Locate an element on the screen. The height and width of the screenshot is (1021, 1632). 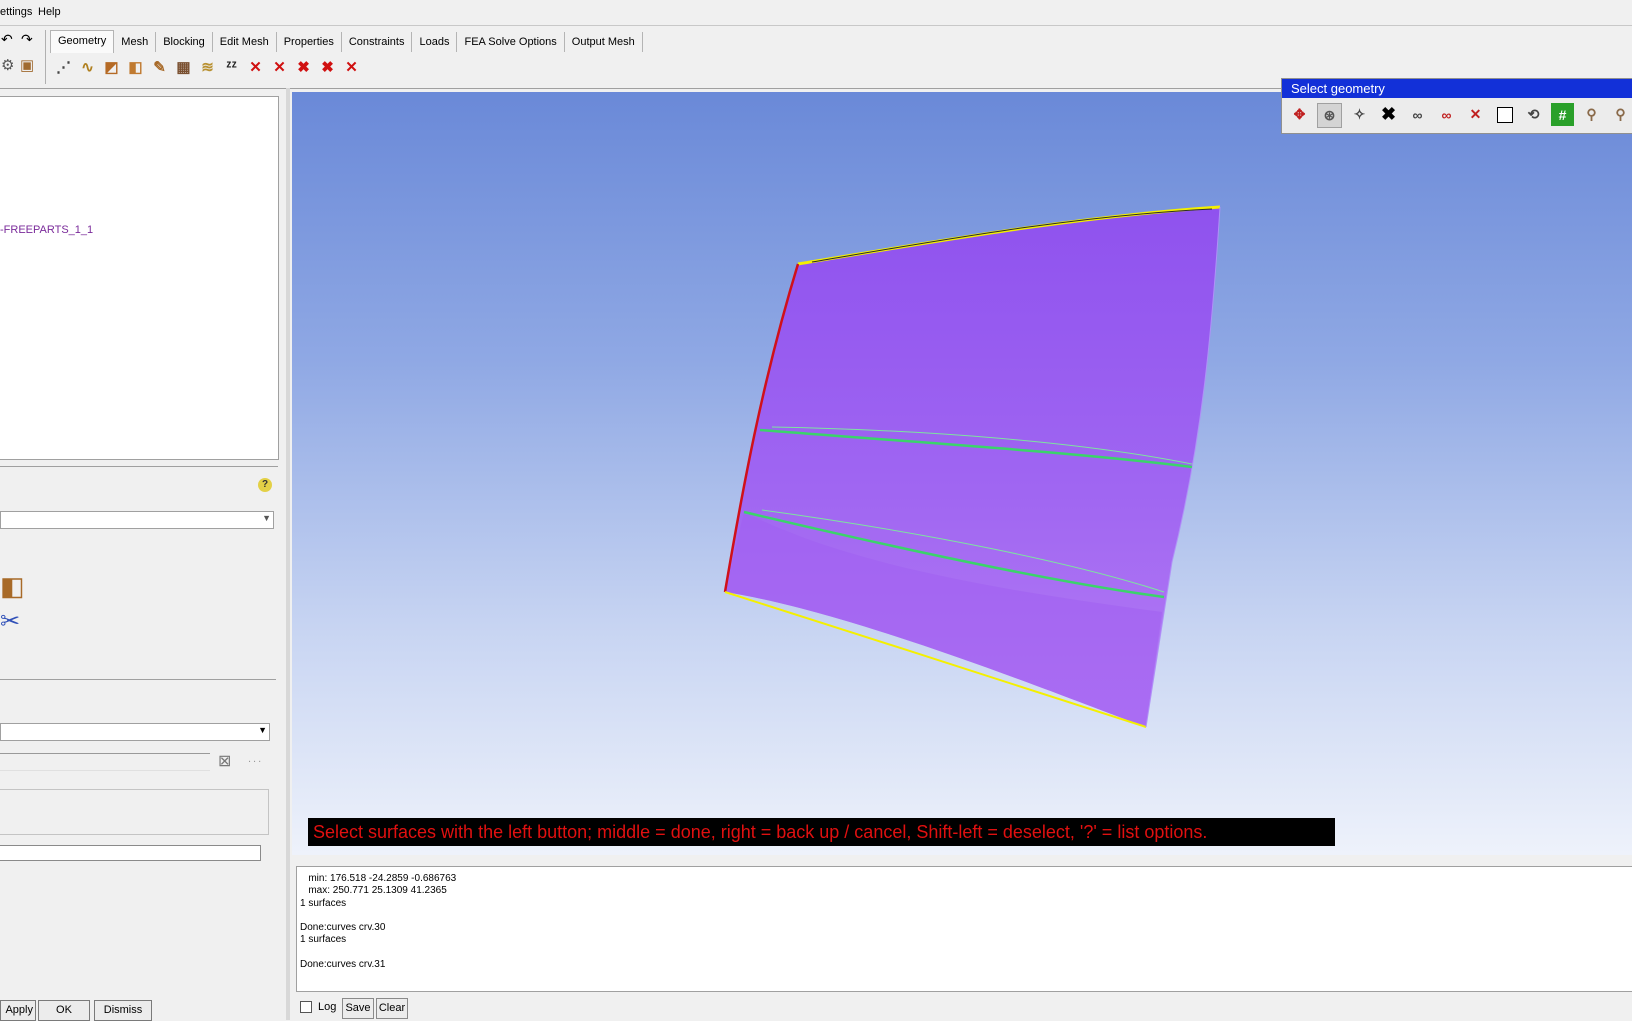
zz-icon: ᶻᶻ is located at coordinates (231, 66).